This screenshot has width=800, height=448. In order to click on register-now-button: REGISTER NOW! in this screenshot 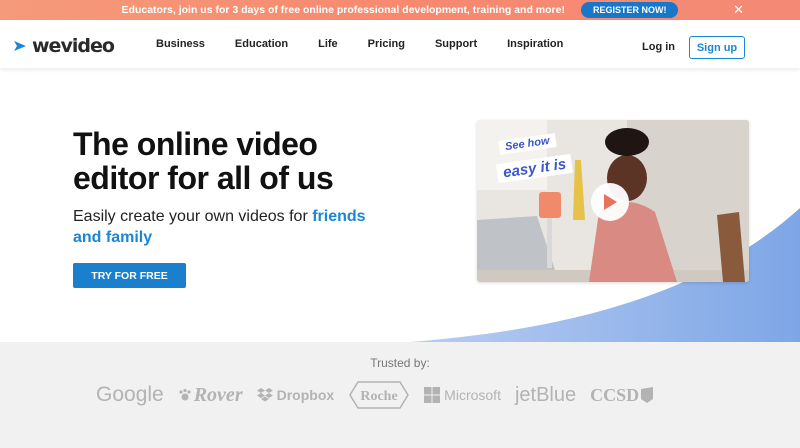, I will do `click(629, 10)`.